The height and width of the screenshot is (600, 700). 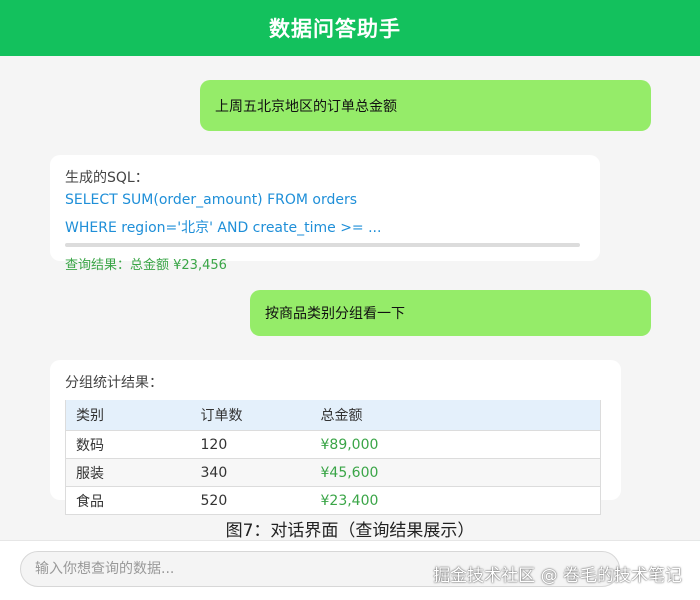 I want to click on table-row: 服装 340 ¥45,600, so click(x=333, y=472).